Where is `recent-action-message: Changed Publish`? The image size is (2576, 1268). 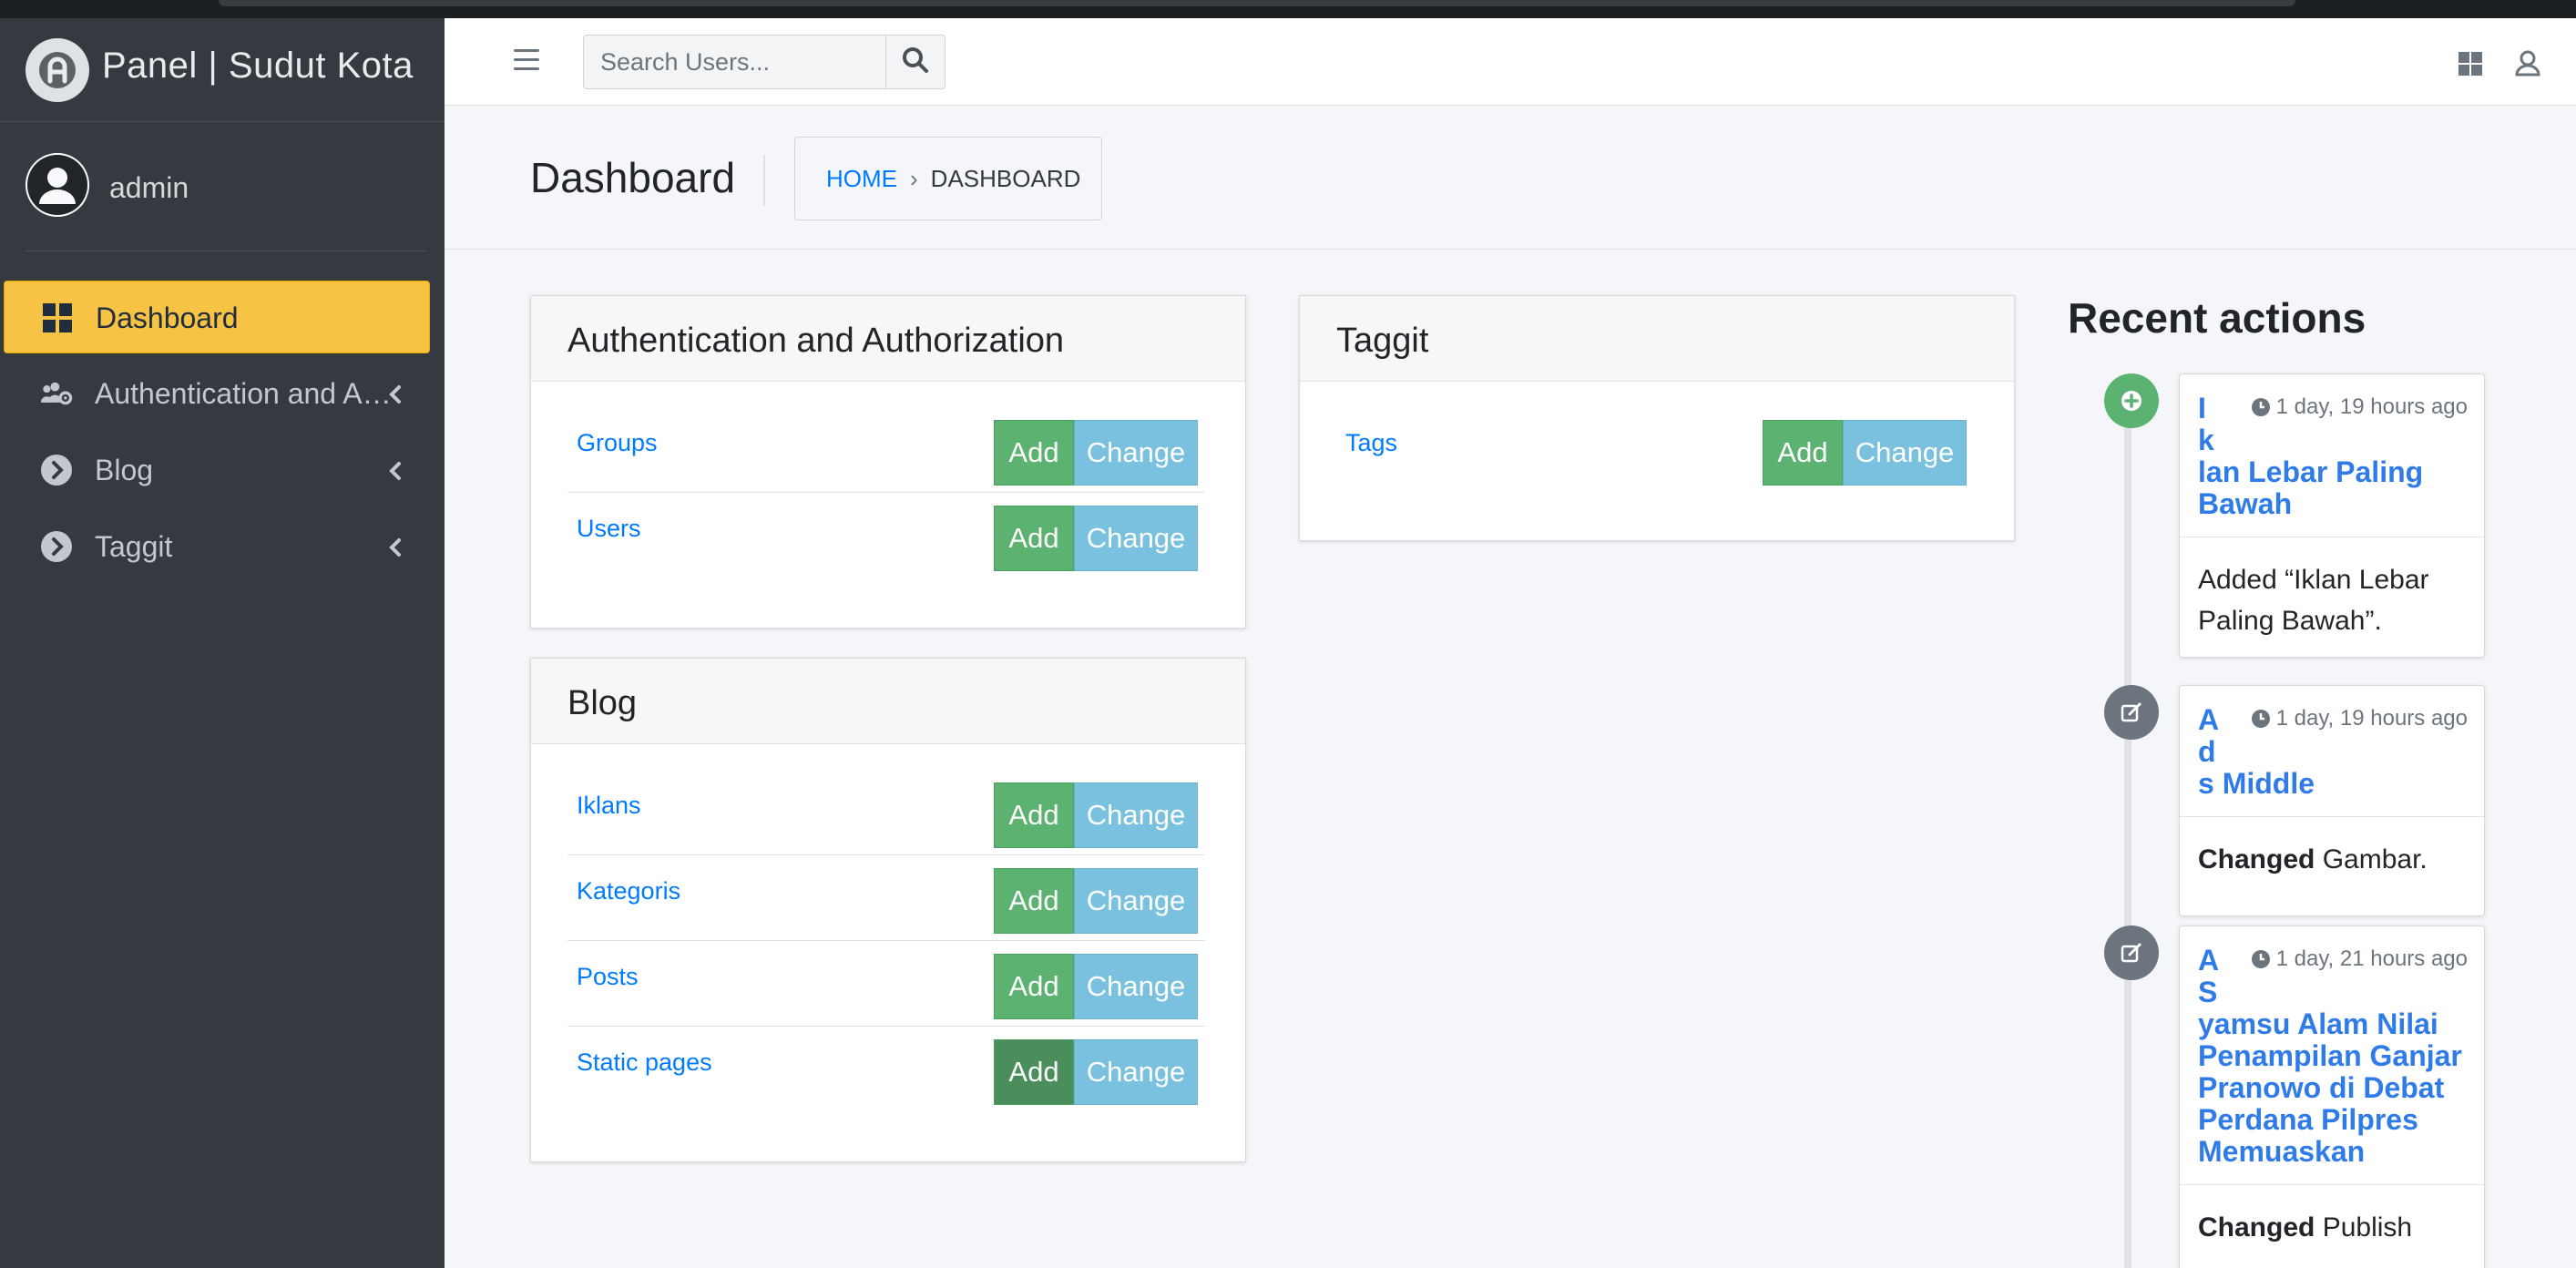 recent-action-message: Changed Publish is located at coordinates (2332, 1226).